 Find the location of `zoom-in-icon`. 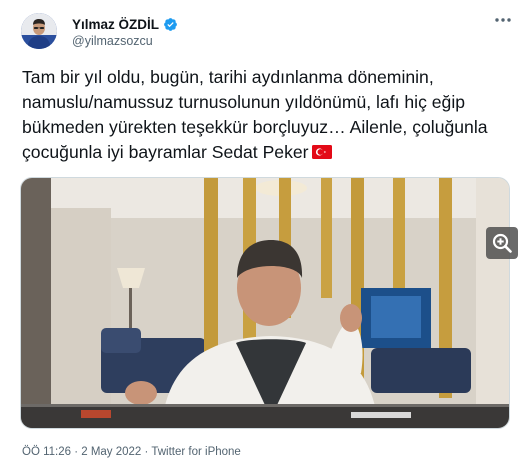

zoom-in-icon is located at coordinates (502, 243).